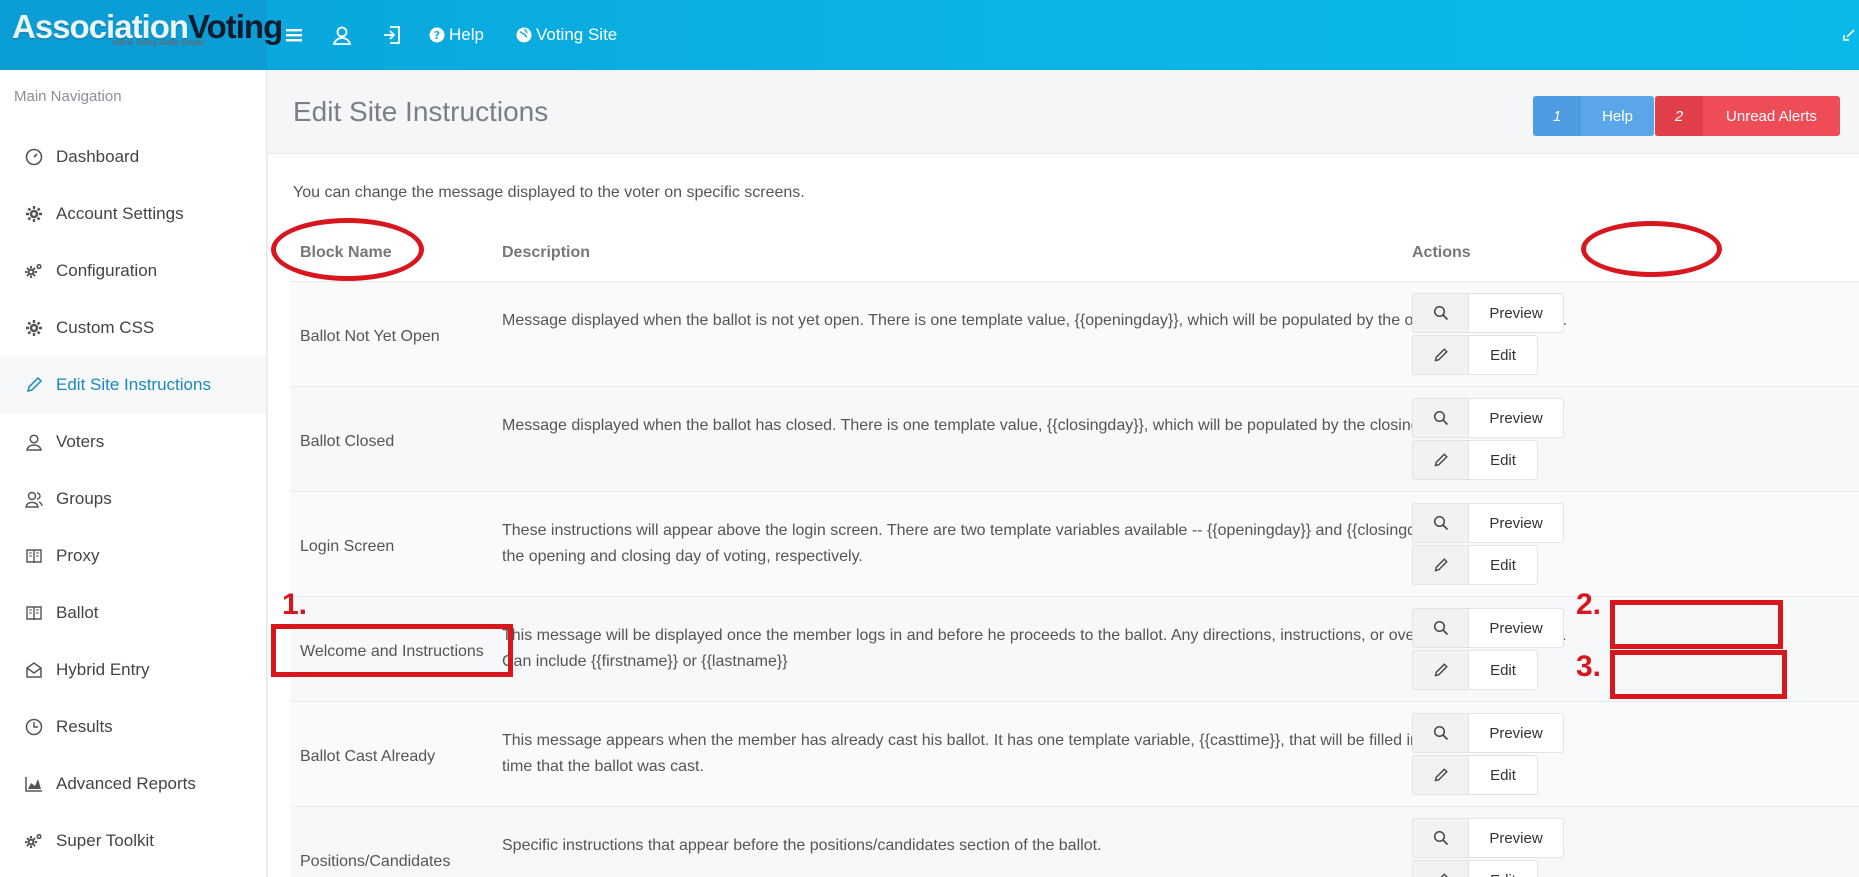 The width and height of the screenshot is (1859, 877). I want to click on sidebar-item-label: Results, so click(84, 726).